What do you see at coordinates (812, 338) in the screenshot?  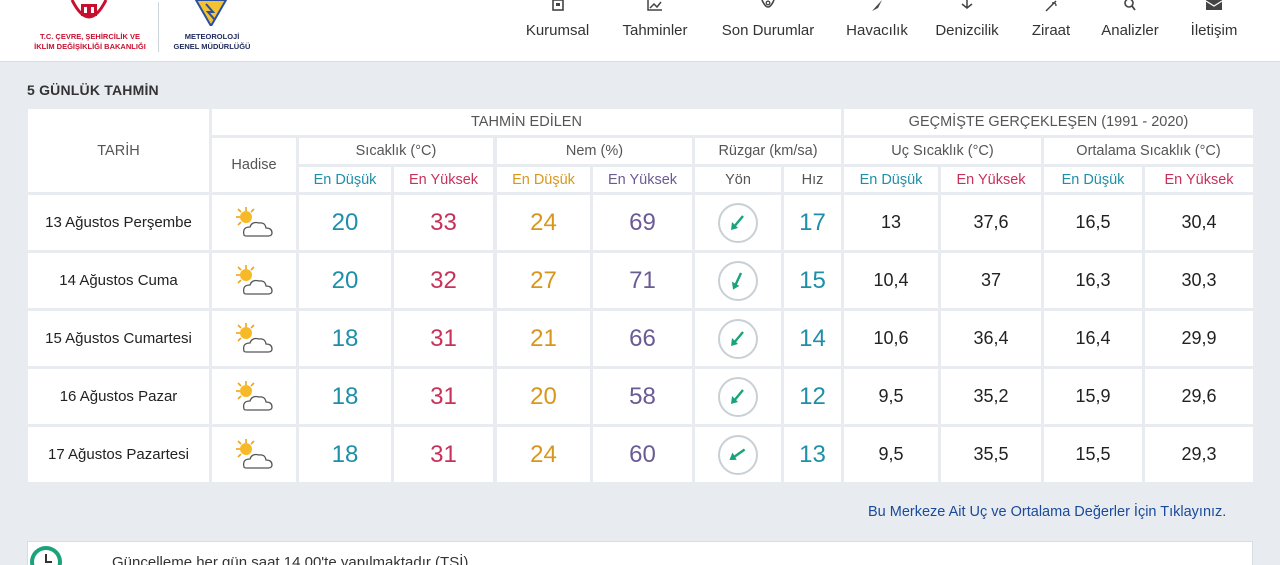 I see `row-wind-speed: 14` at bounding box center [812, 338].